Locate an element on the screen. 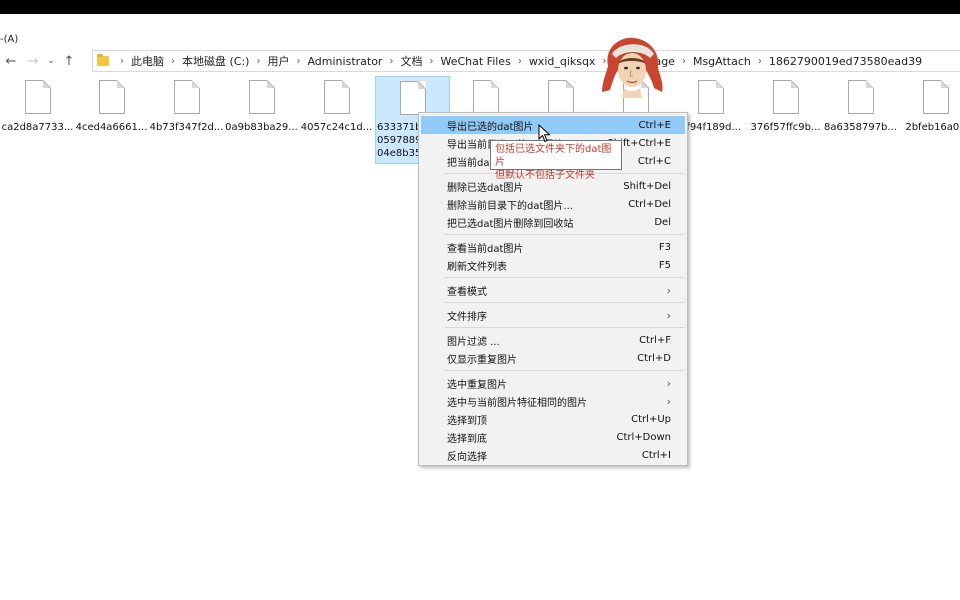  folder-icon is located at coordinates (103, 60).